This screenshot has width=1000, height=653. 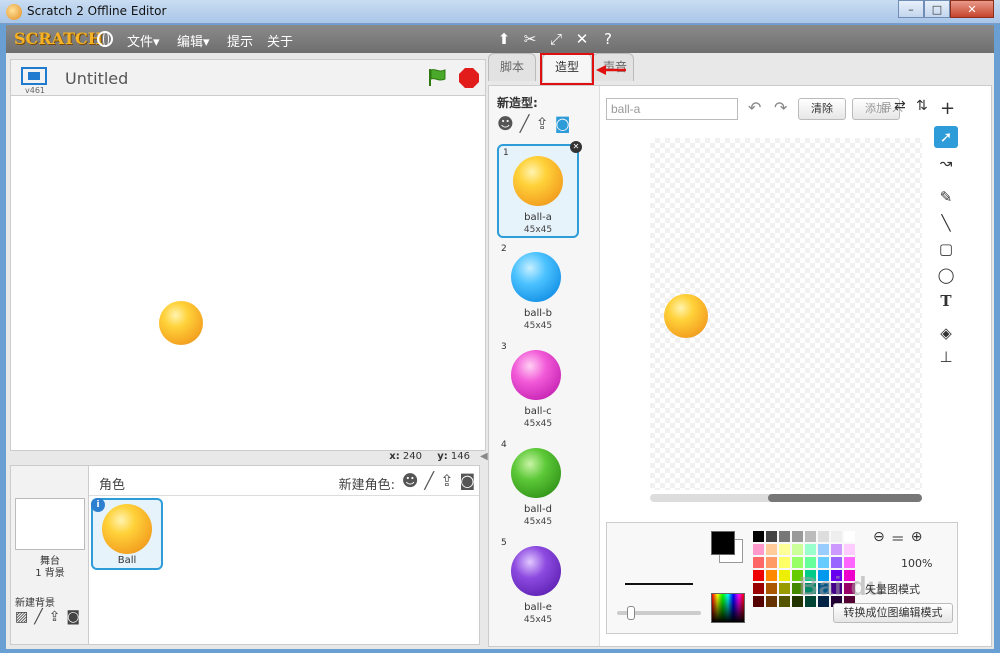 I want to click on rectangle-icon: ▢, so click(x=946, y=249).